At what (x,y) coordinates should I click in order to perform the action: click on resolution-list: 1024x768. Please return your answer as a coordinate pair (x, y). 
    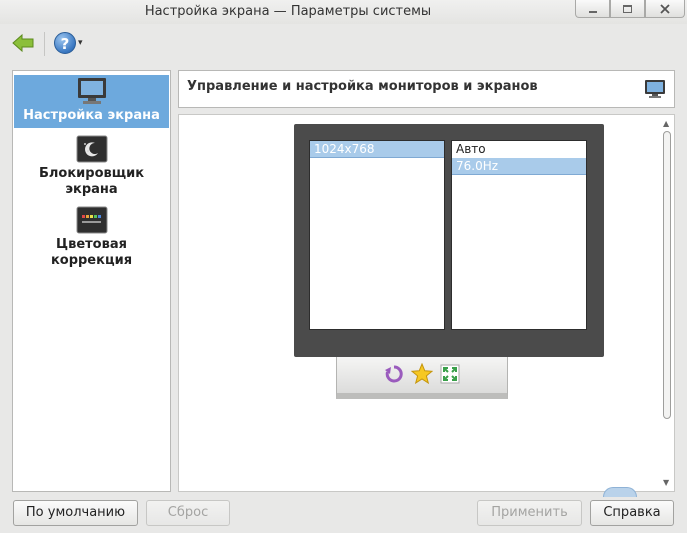
    Looking at the image, I should click on (377, 235).